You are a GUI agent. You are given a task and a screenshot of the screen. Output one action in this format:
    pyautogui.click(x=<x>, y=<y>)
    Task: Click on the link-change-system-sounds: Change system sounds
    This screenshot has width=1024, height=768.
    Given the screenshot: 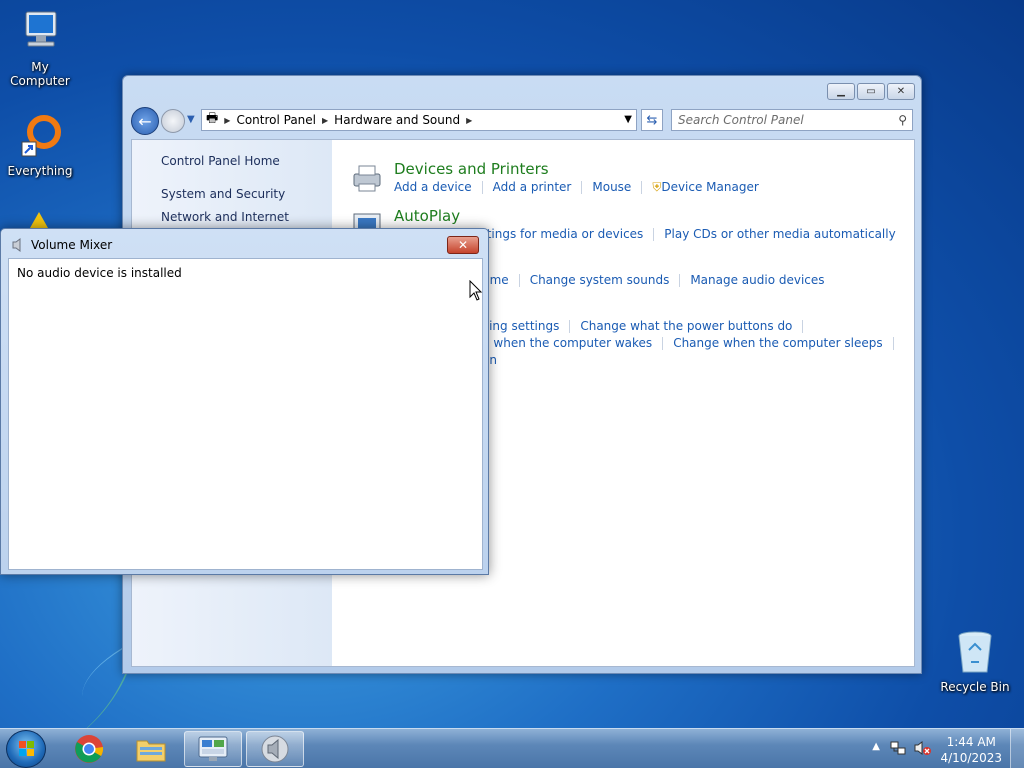 What is the action you would take?
    pyautogui.click(x=600, y=280)
    